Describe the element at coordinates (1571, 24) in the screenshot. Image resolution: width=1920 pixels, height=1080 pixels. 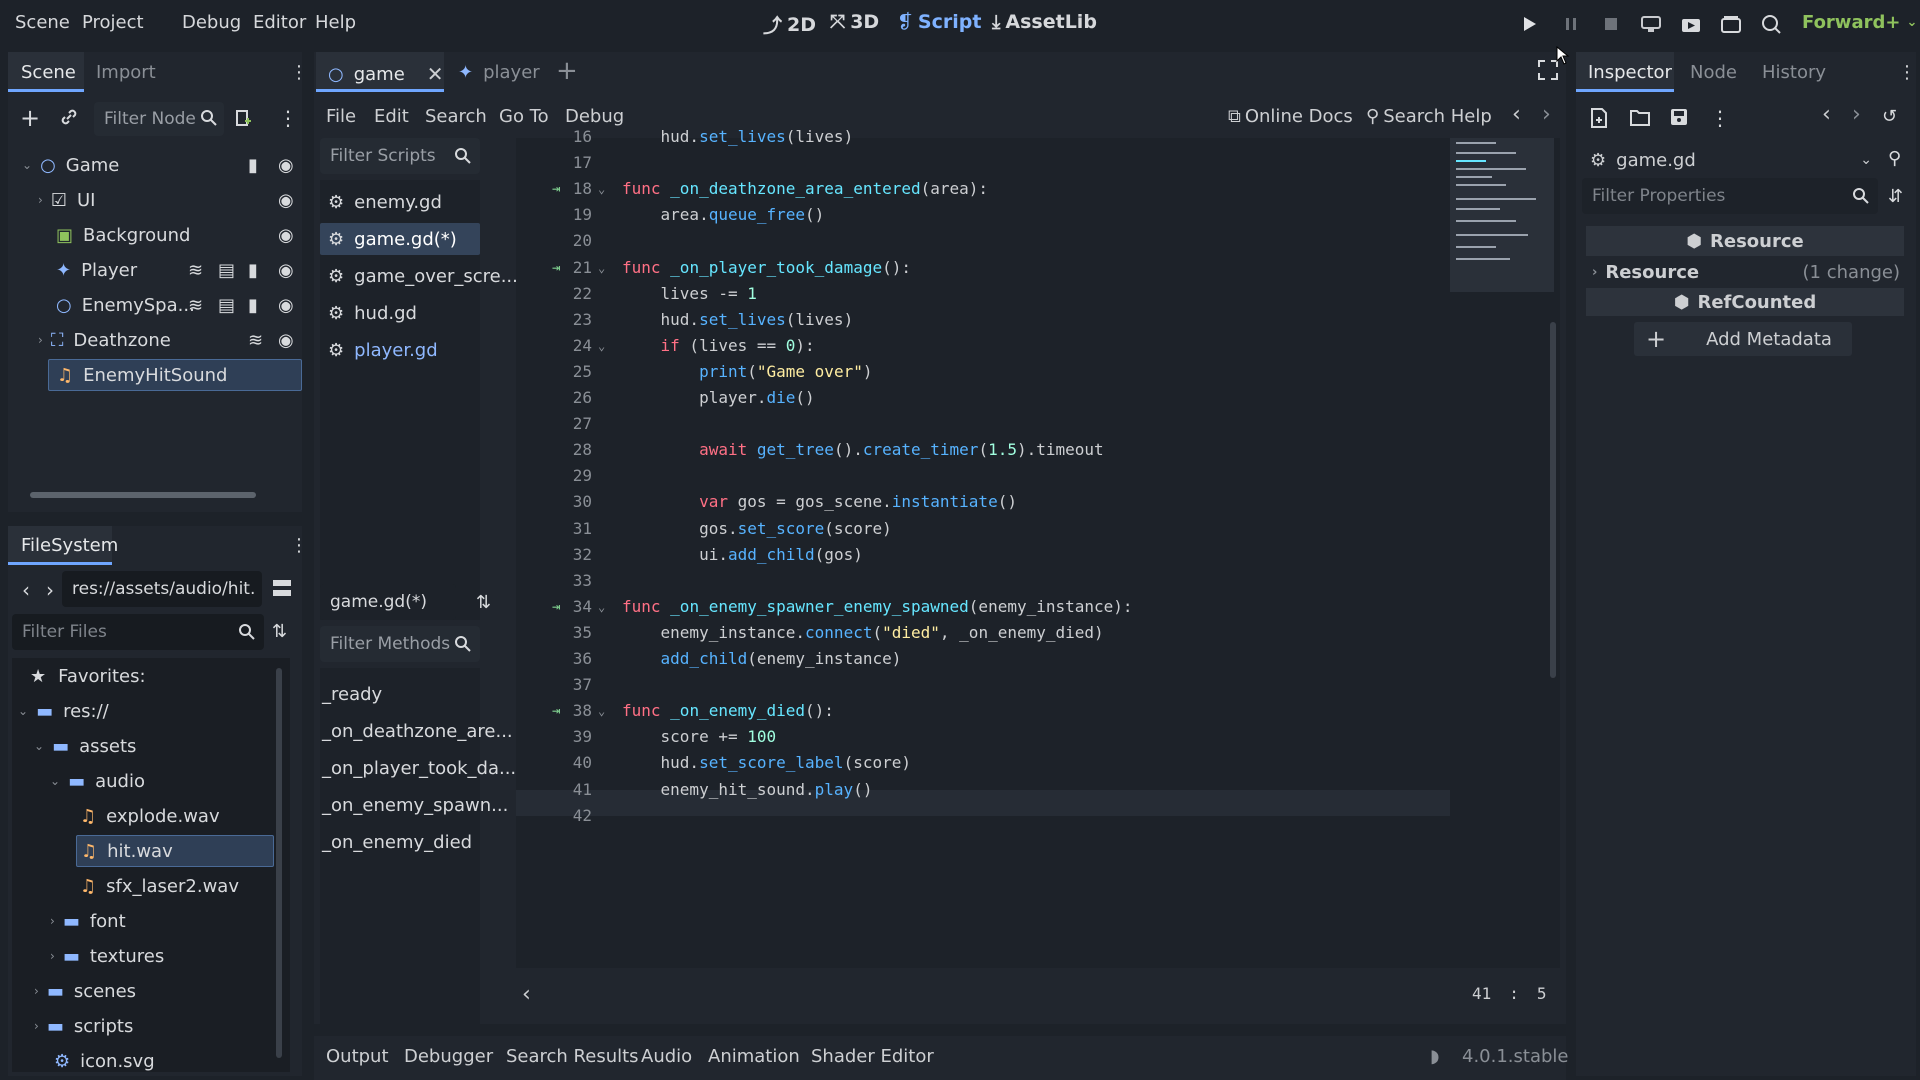
I see `pause-icon` at that location.